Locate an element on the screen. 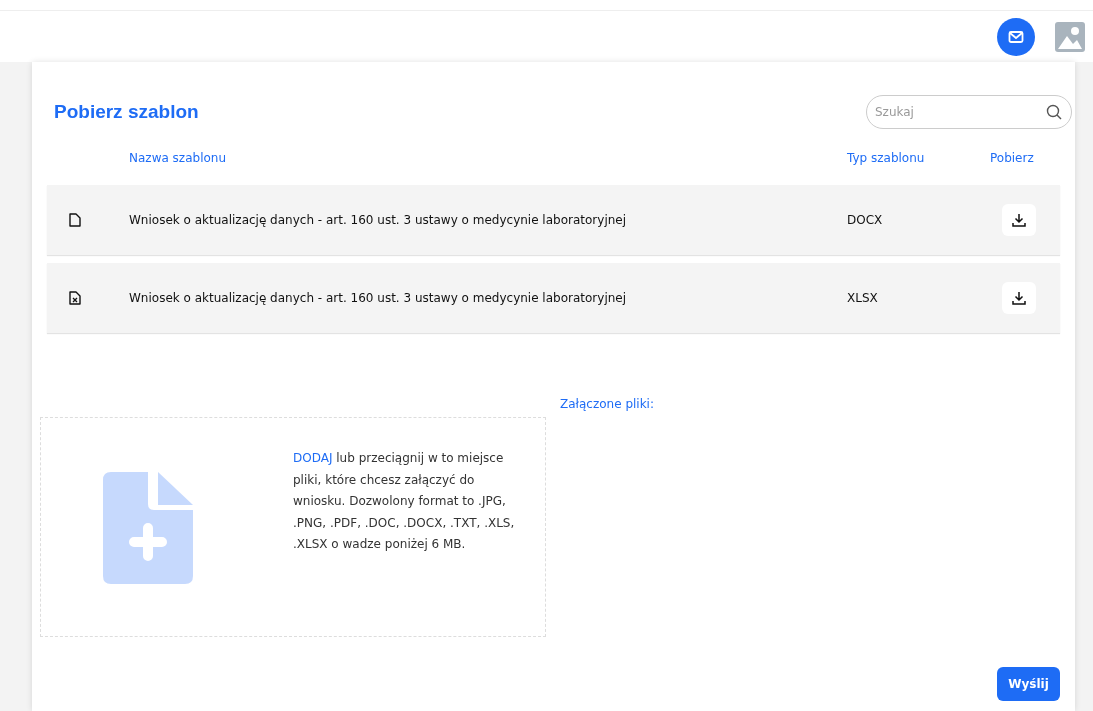 The image size is (1093, 711). column-header: Pobierz is located at coordinates (1012, 158).